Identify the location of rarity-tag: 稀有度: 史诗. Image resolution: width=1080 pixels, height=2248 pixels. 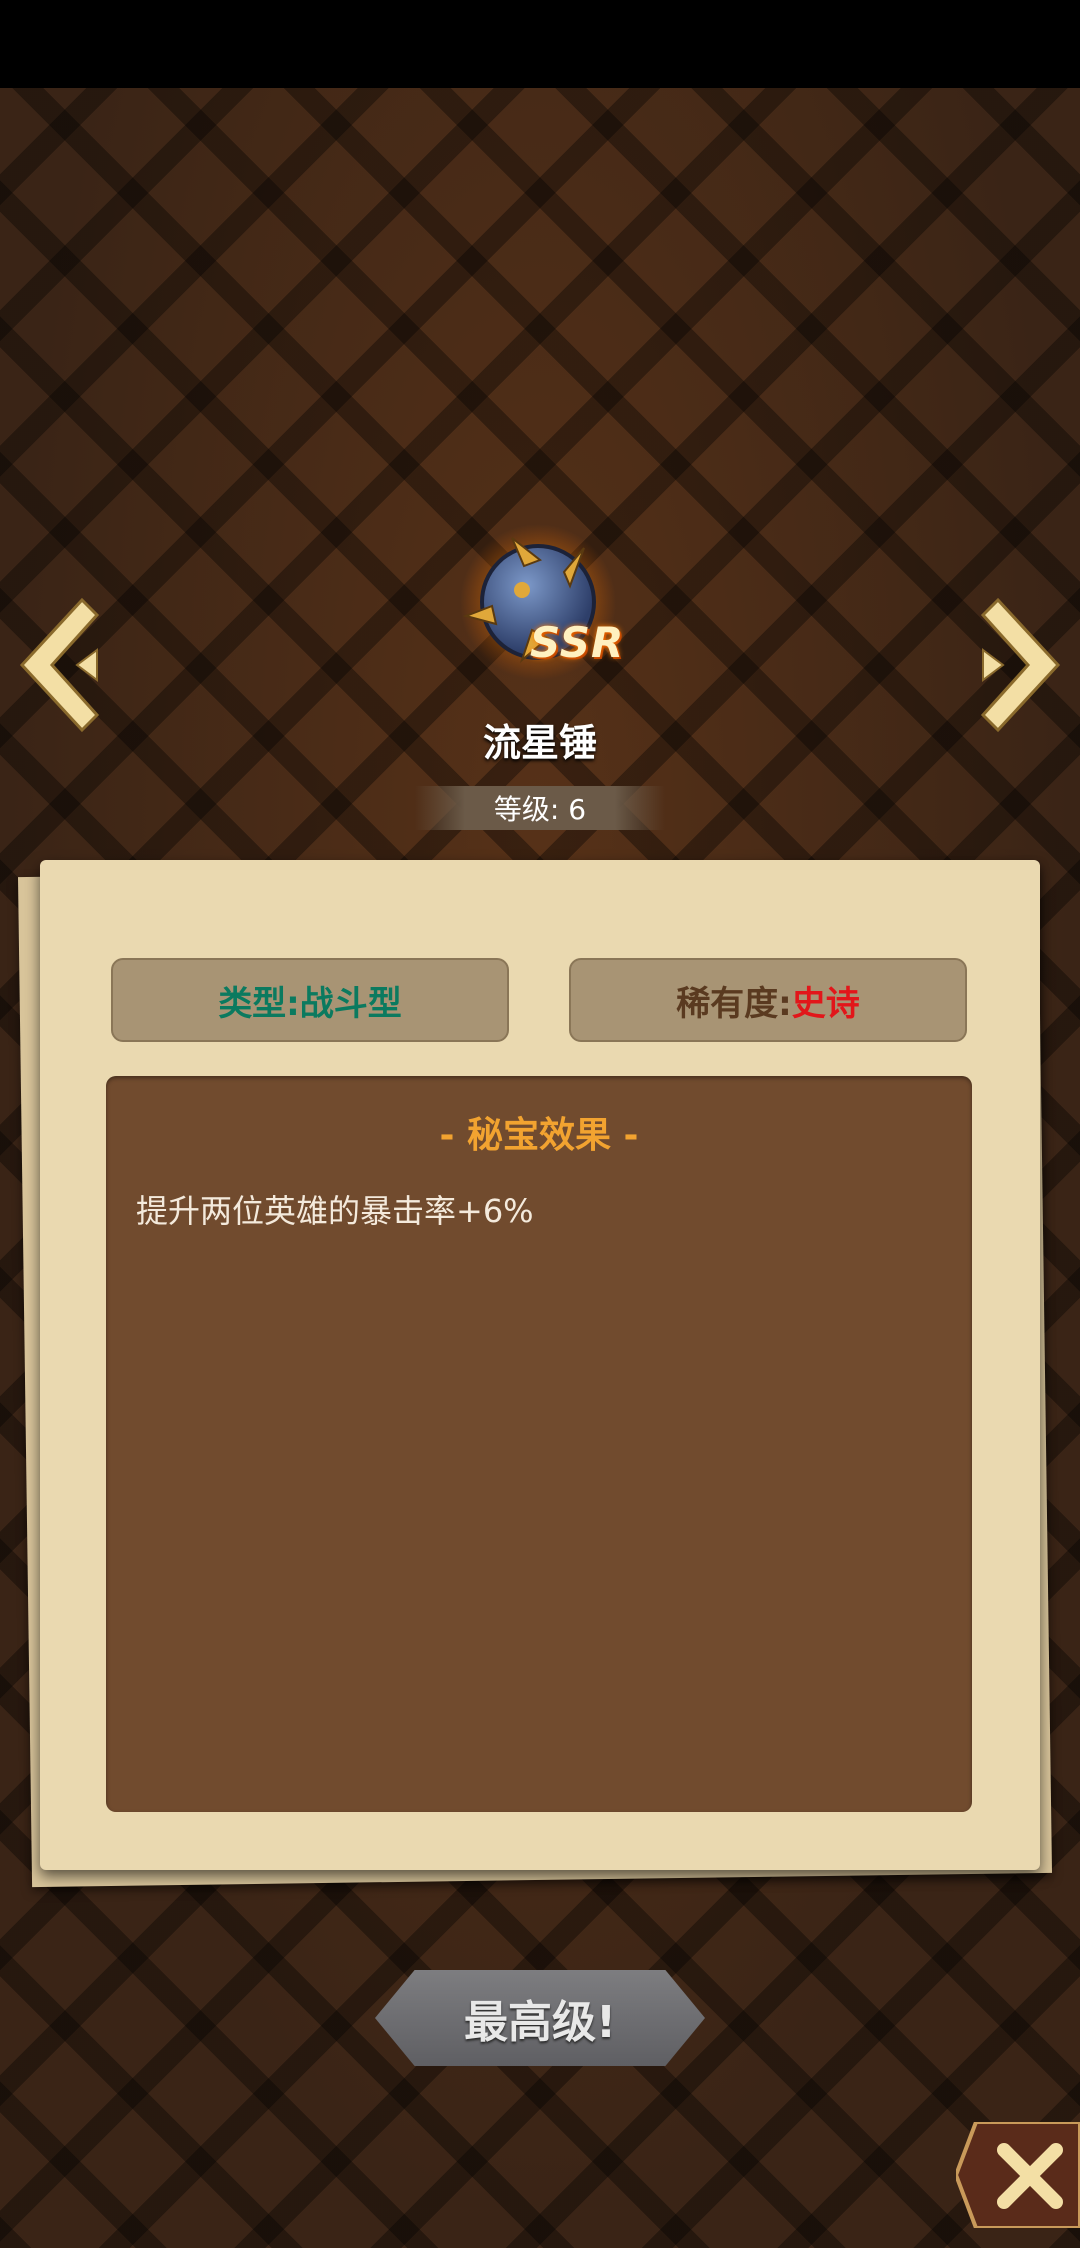
(768, 1000).